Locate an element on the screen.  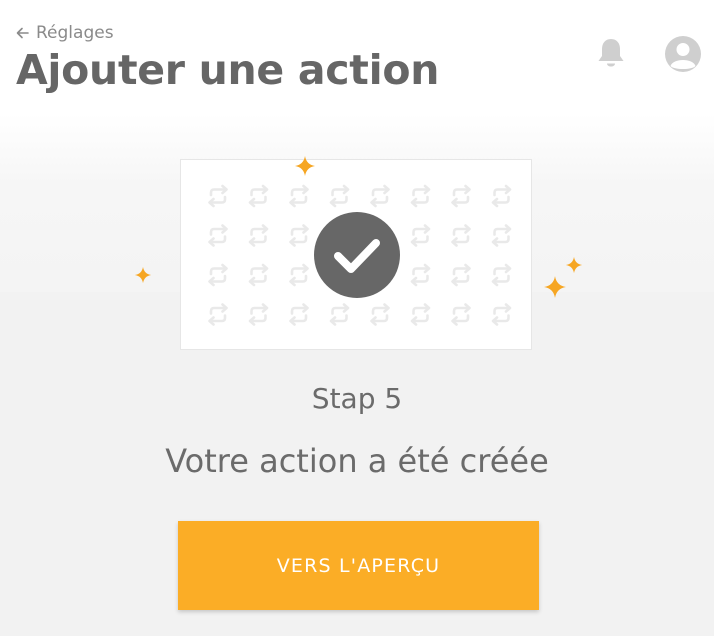
checkmark-icon is located at coordinates (357, 256).